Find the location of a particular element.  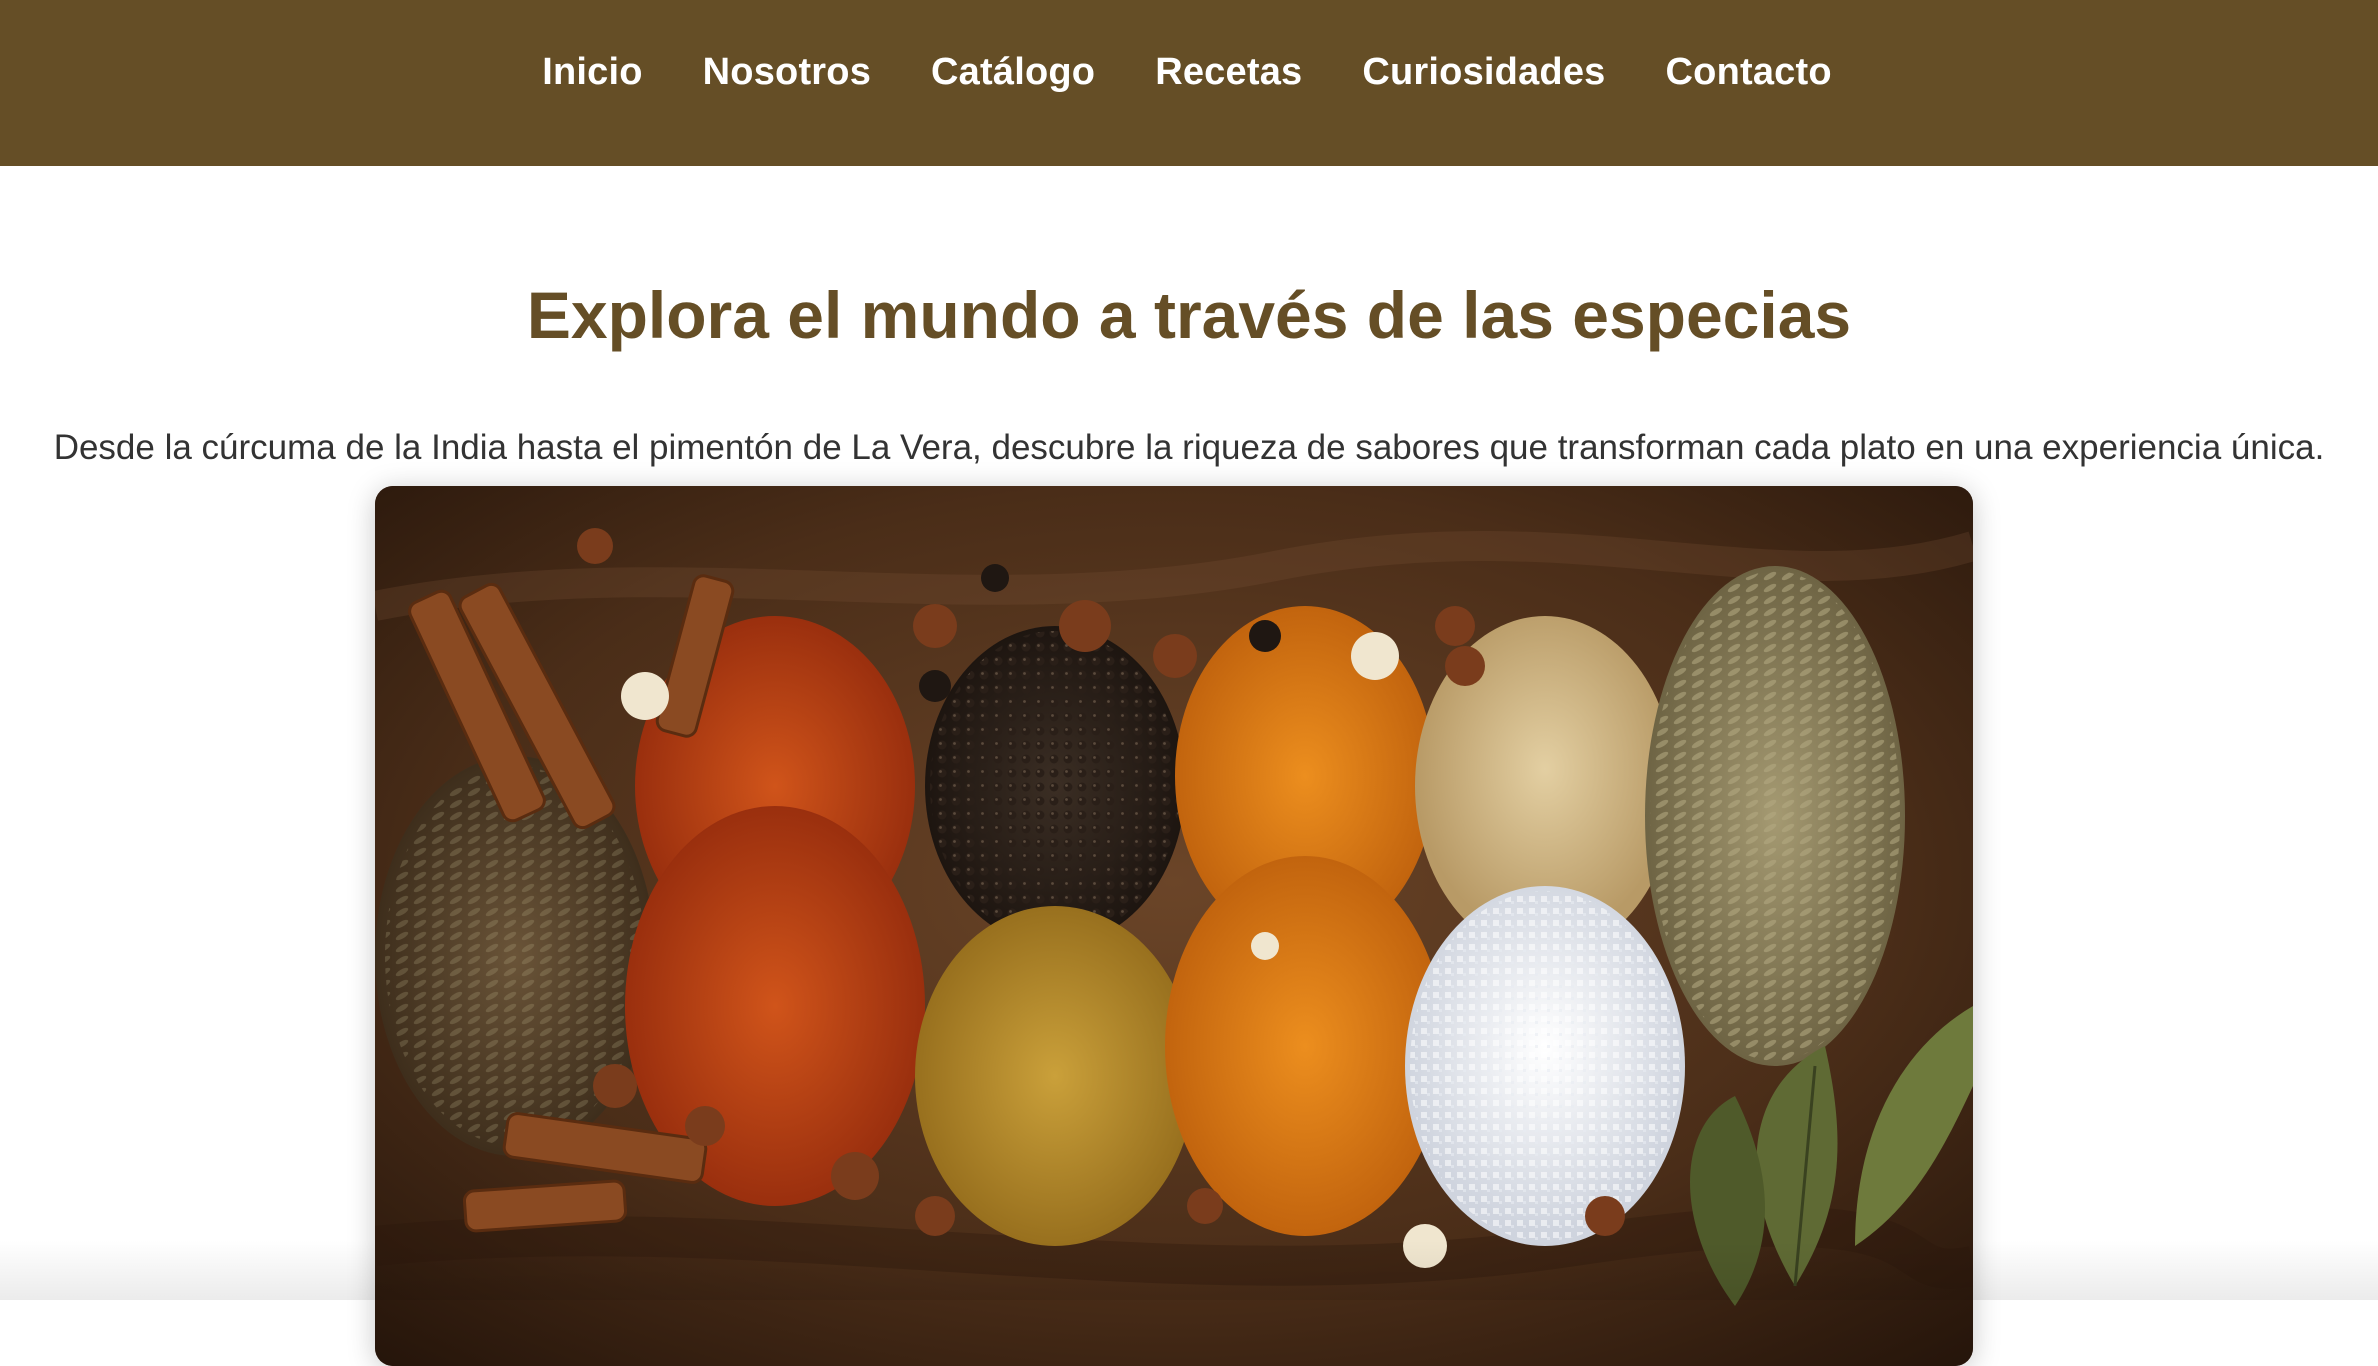

nav-item-recetas: Recetas is located at coordinates (1228, 83).